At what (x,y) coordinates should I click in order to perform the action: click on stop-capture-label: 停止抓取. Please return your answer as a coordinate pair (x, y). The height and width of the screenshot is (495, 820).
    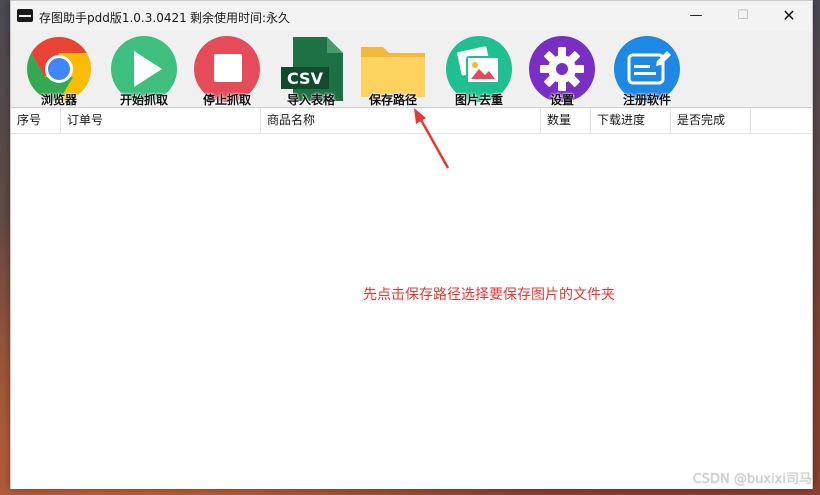
    Looking at the image, I should click on (226, 100).